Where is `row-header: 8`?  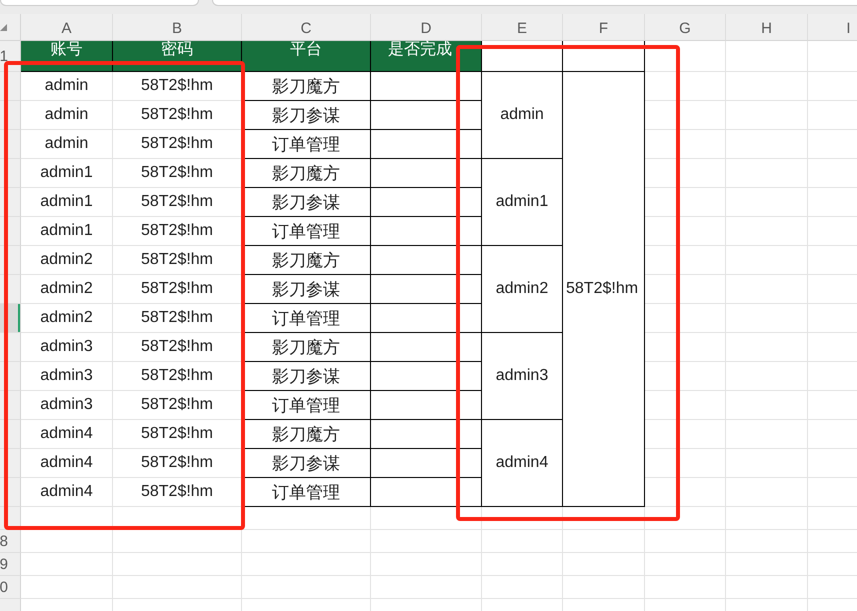 row-header: 8 is located at coordinates (10, 541).